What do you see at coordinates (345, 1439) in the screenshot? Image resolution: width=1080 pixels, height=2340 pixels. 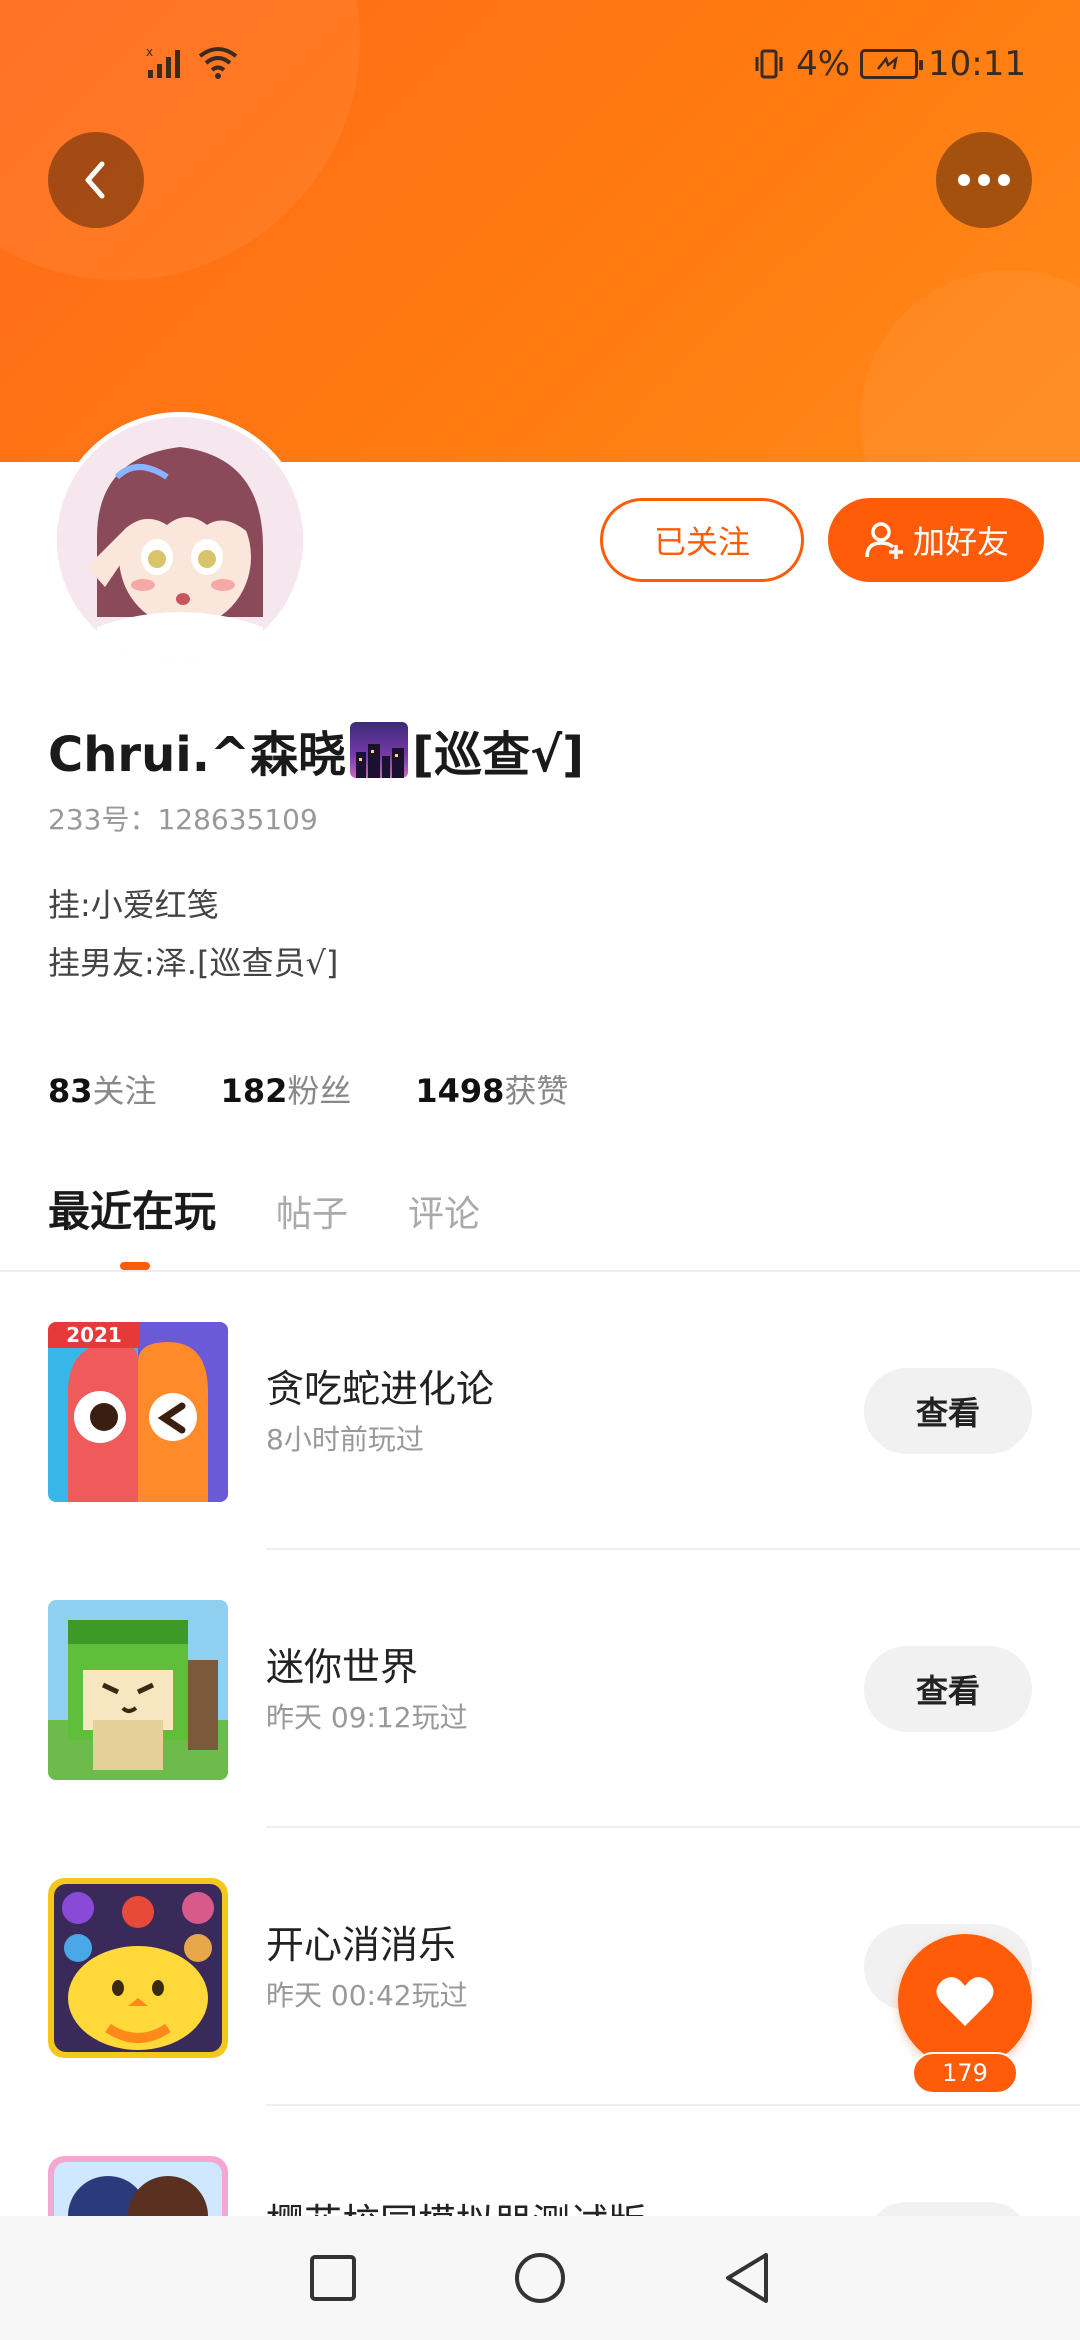 I see `last-played-time: 8小时前玩过` at bounding box center [345, 1439].